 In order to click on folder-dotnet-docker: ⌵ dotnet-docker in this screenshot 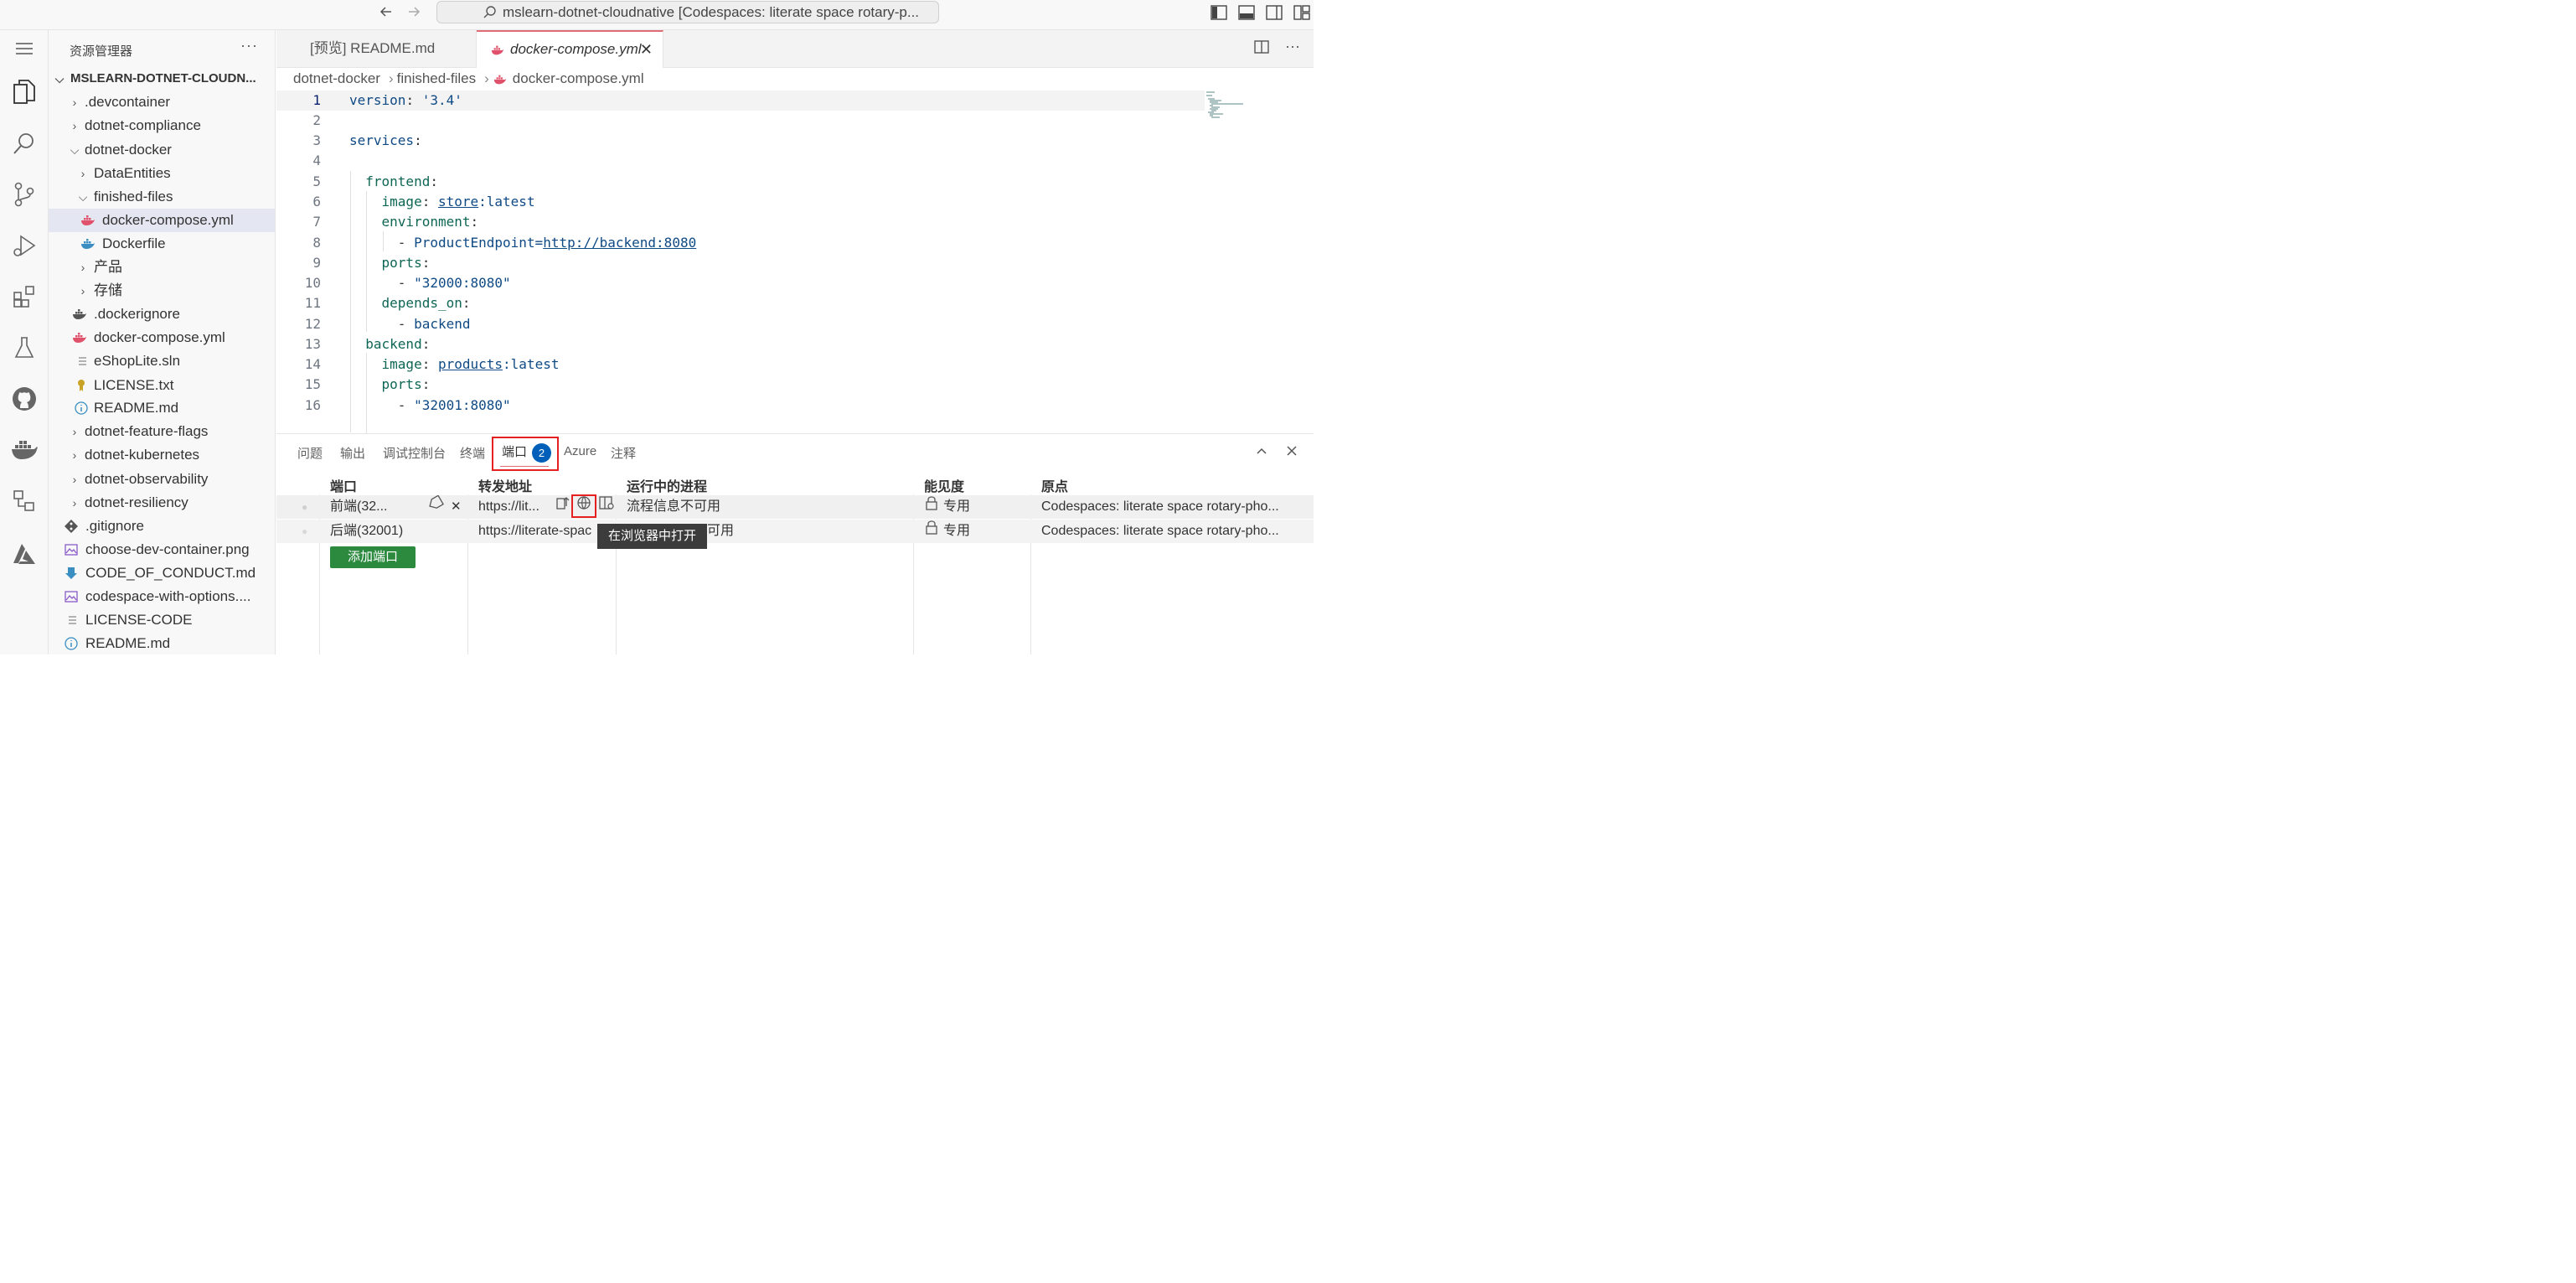, I will do `click(162, 150)`.